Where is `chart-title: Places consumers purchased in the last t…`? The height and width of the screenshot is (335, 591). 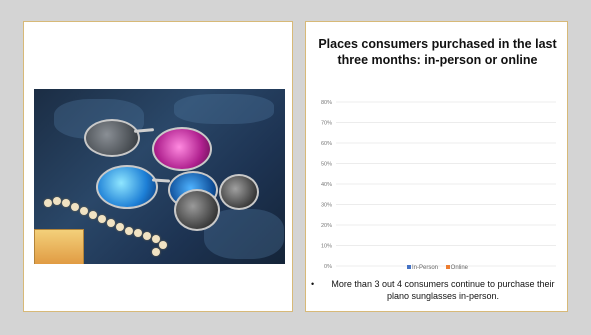 chart-title: Places consumers purchased in the last t… is located at coordinates (437, 52).